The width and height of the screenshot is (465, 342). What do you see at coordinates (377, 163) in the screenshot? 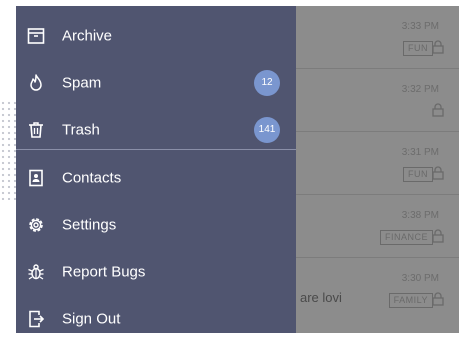
I see `message-row: 3:31 PM FUN` at bounding box center [377, 163].